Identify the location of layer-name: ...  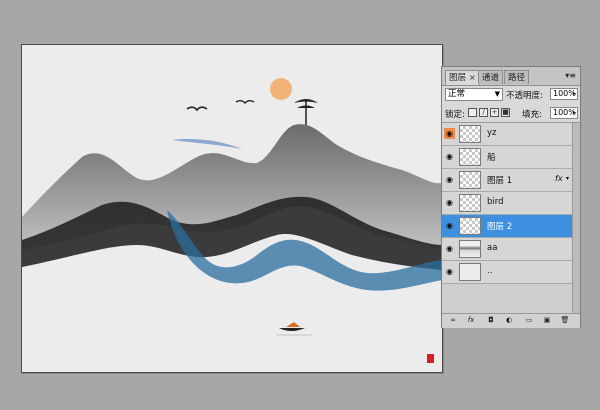
(490, 271).